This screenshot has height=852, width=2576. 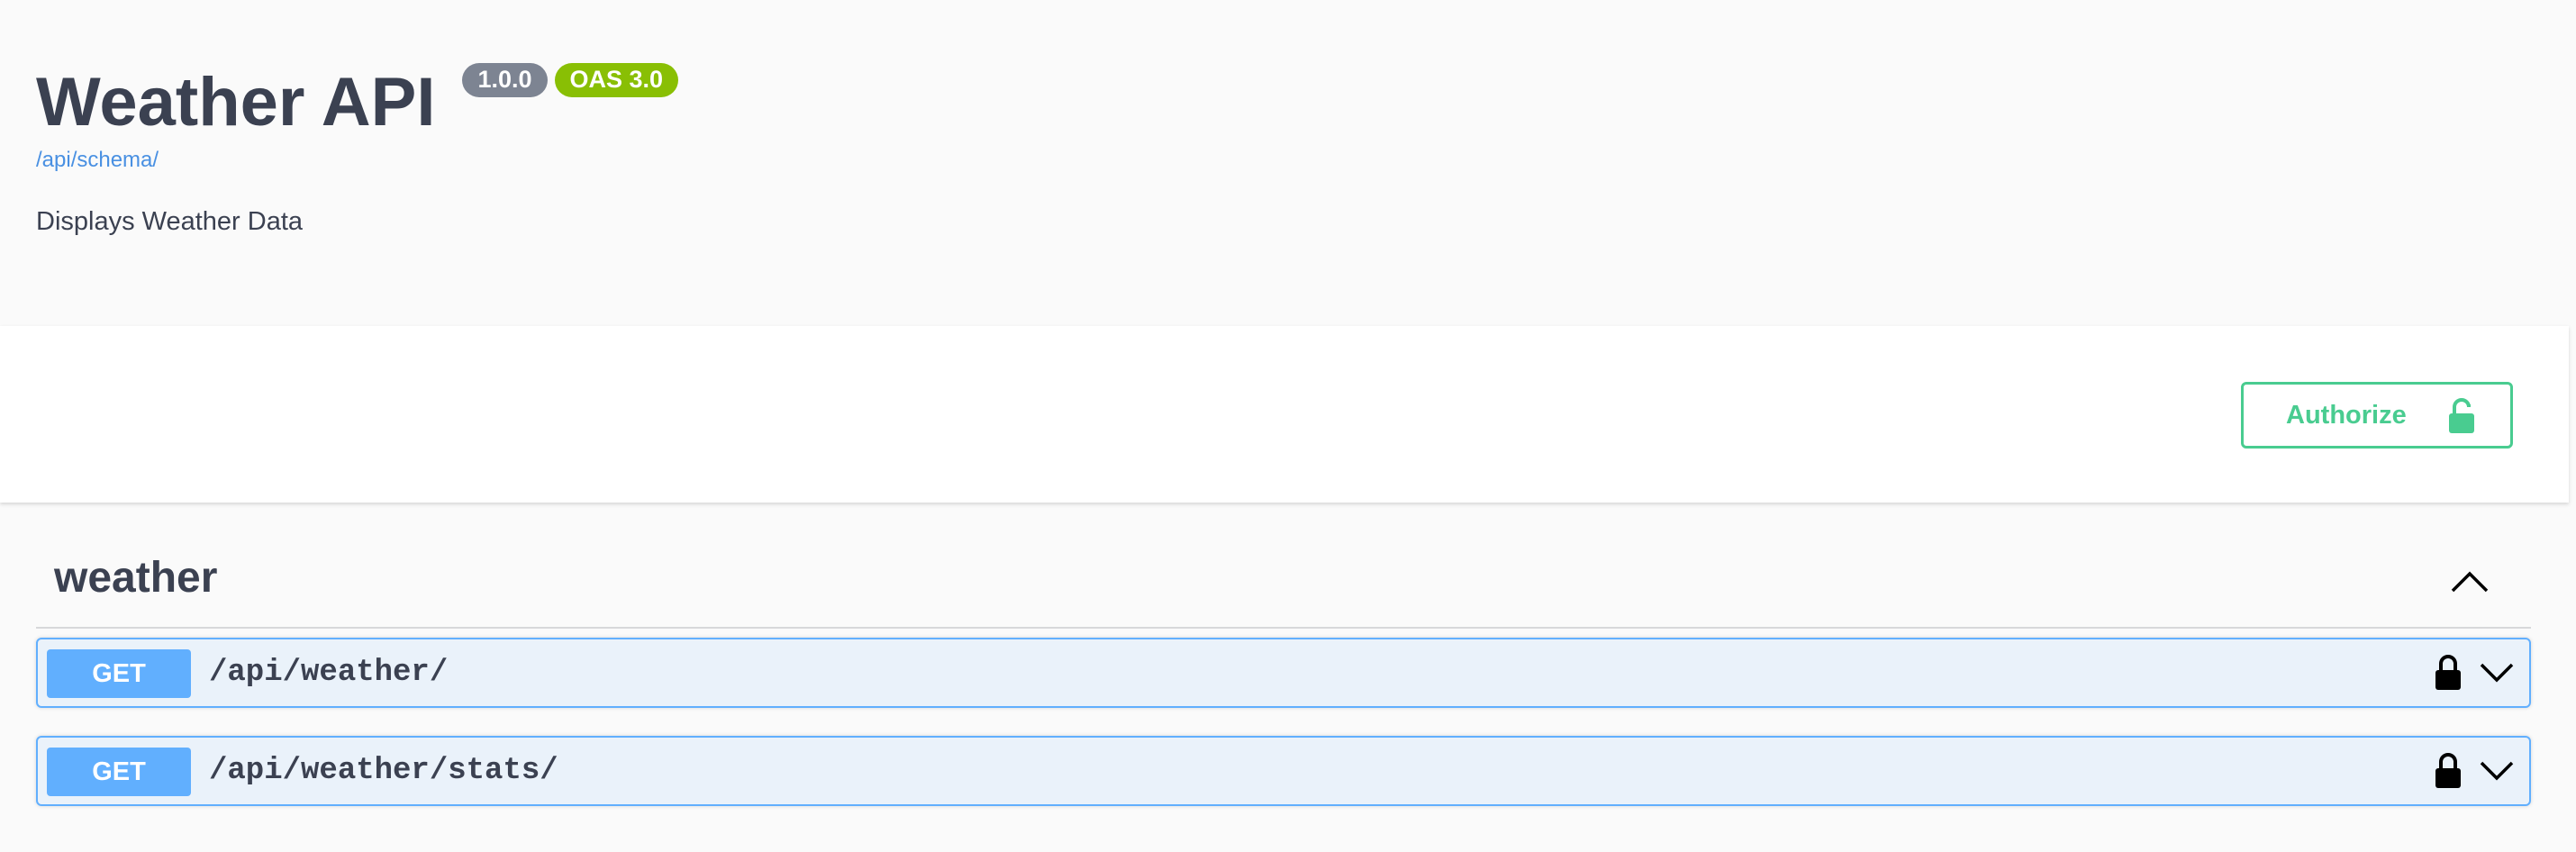 I want to click on schema-link: /api/schema/, so click(x=97, y=160).